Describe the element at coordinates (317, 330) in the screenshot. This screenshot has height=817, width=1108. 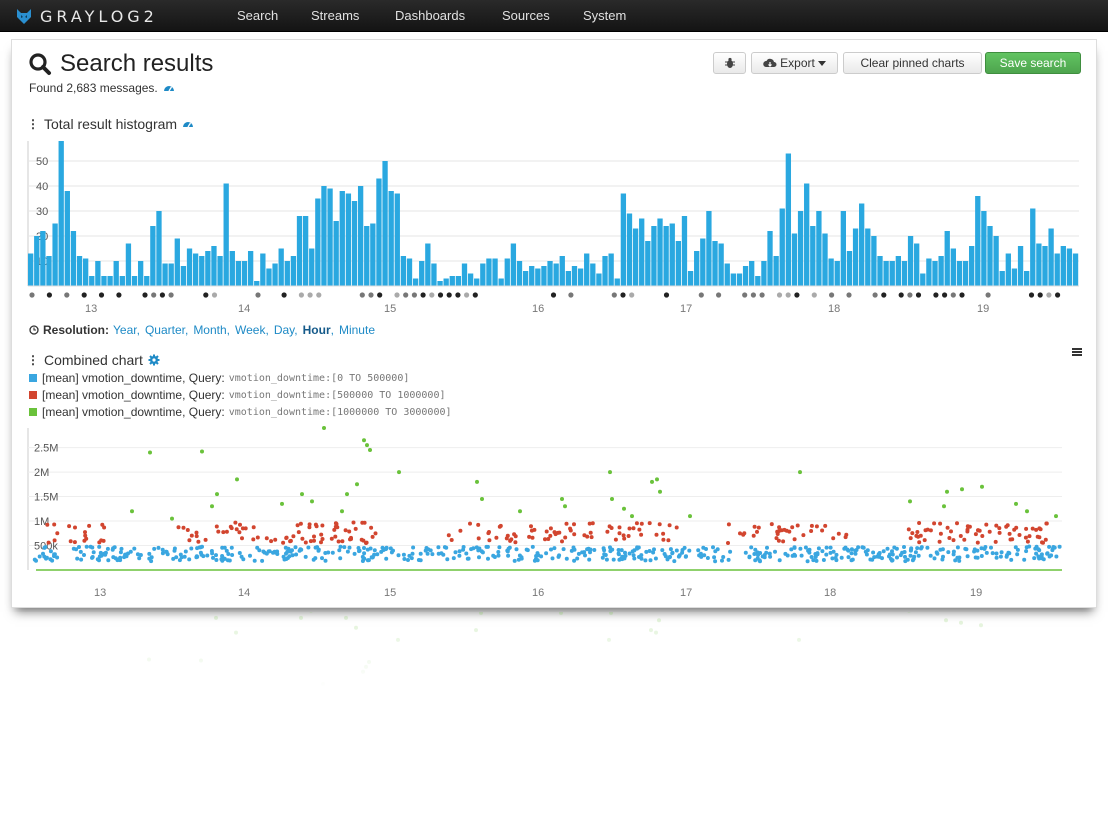
I see `resolution-option-hour: Hour` at that location.